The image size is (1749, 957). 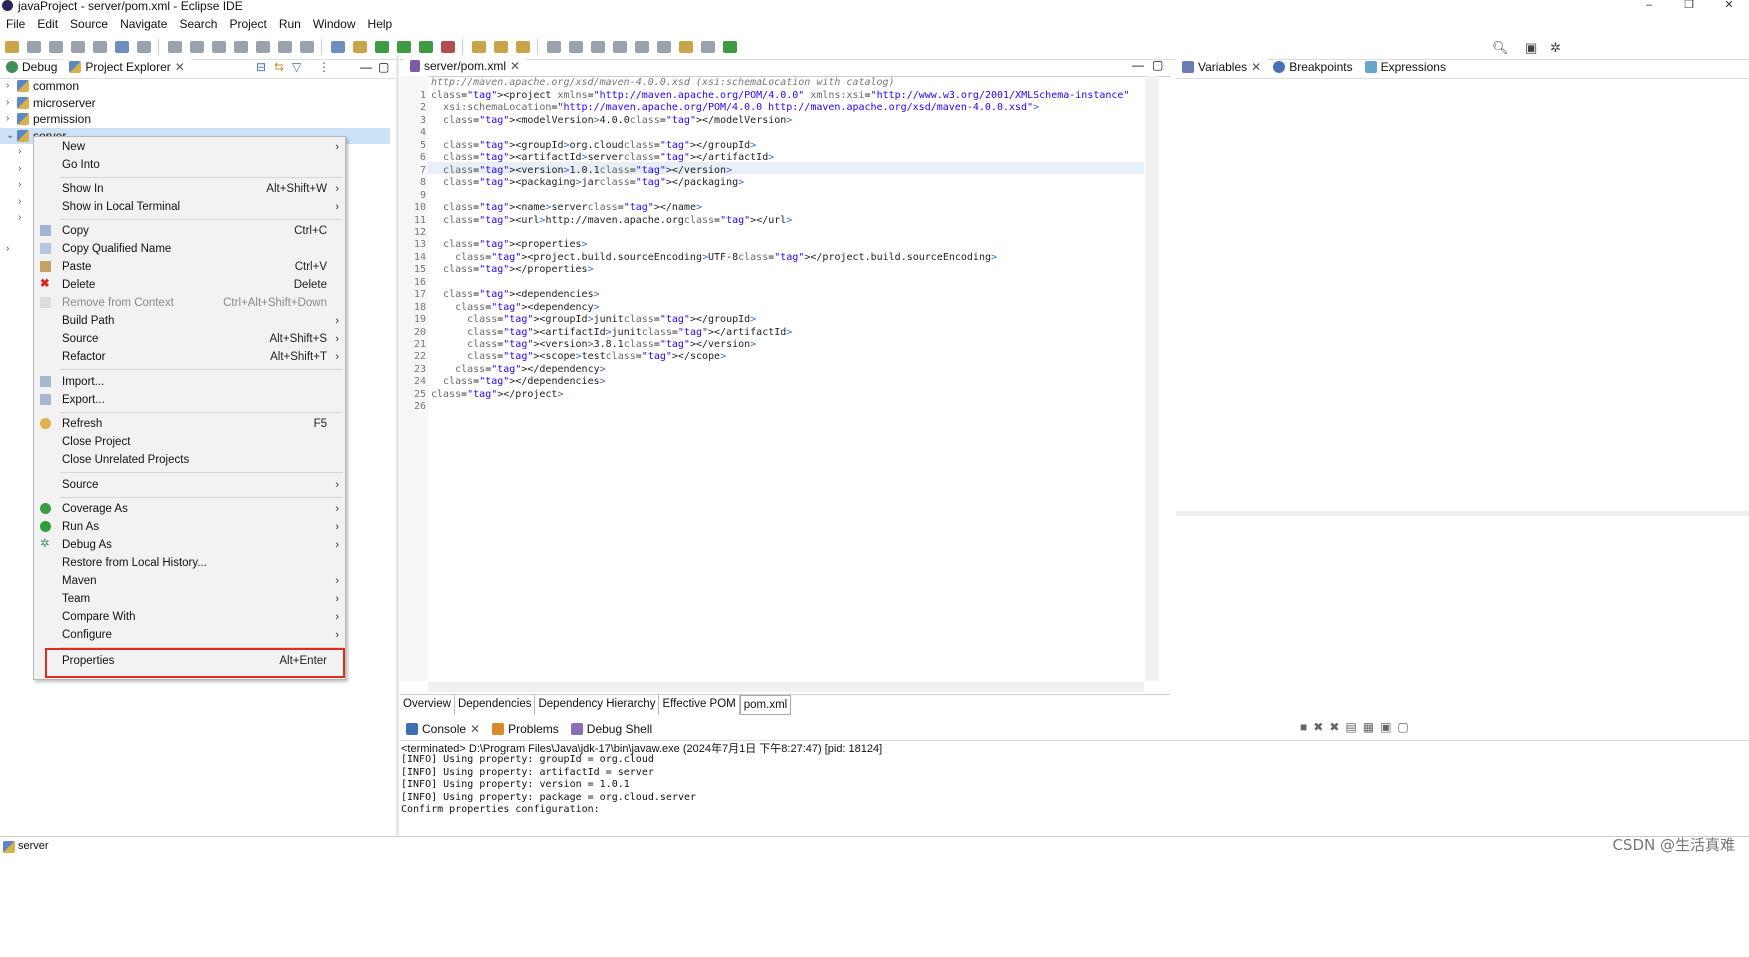 I want to click on menu-run: Run, so click(x=290, y=24).